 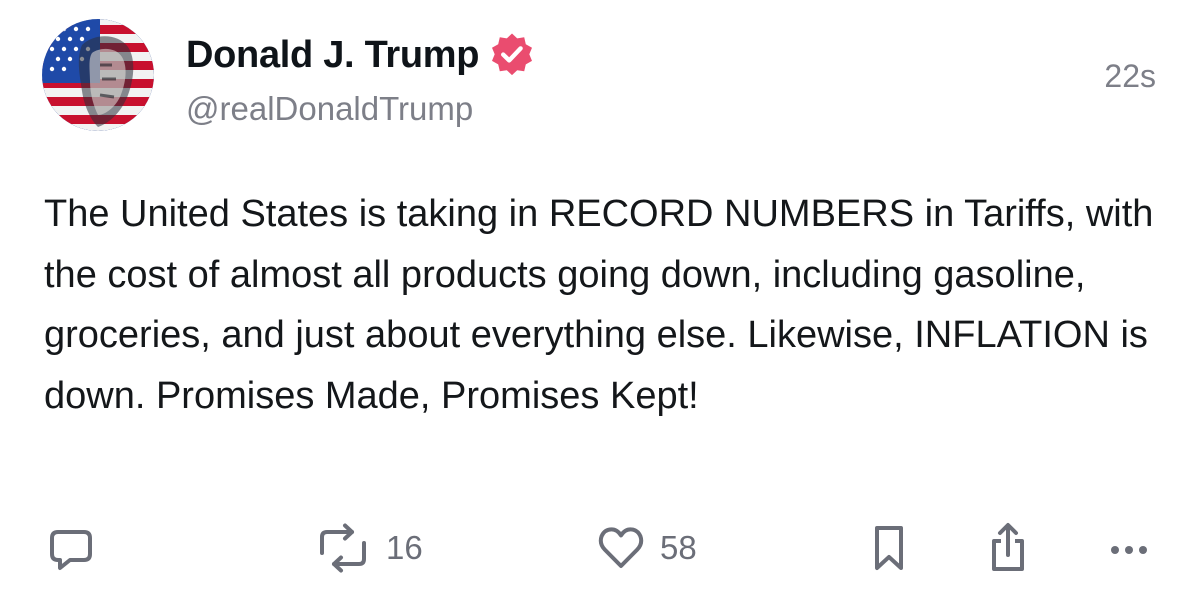 I want to click on author-handle: @realDonaldTrump, so click(x=329, y=109).